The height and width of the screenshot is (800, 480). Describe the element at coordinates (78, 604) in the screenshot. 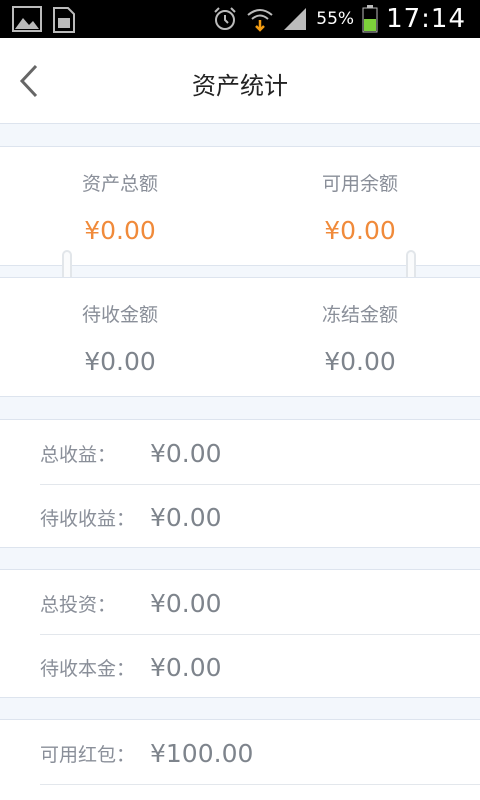

I see `total-investment-label: 总投资：` at that location.